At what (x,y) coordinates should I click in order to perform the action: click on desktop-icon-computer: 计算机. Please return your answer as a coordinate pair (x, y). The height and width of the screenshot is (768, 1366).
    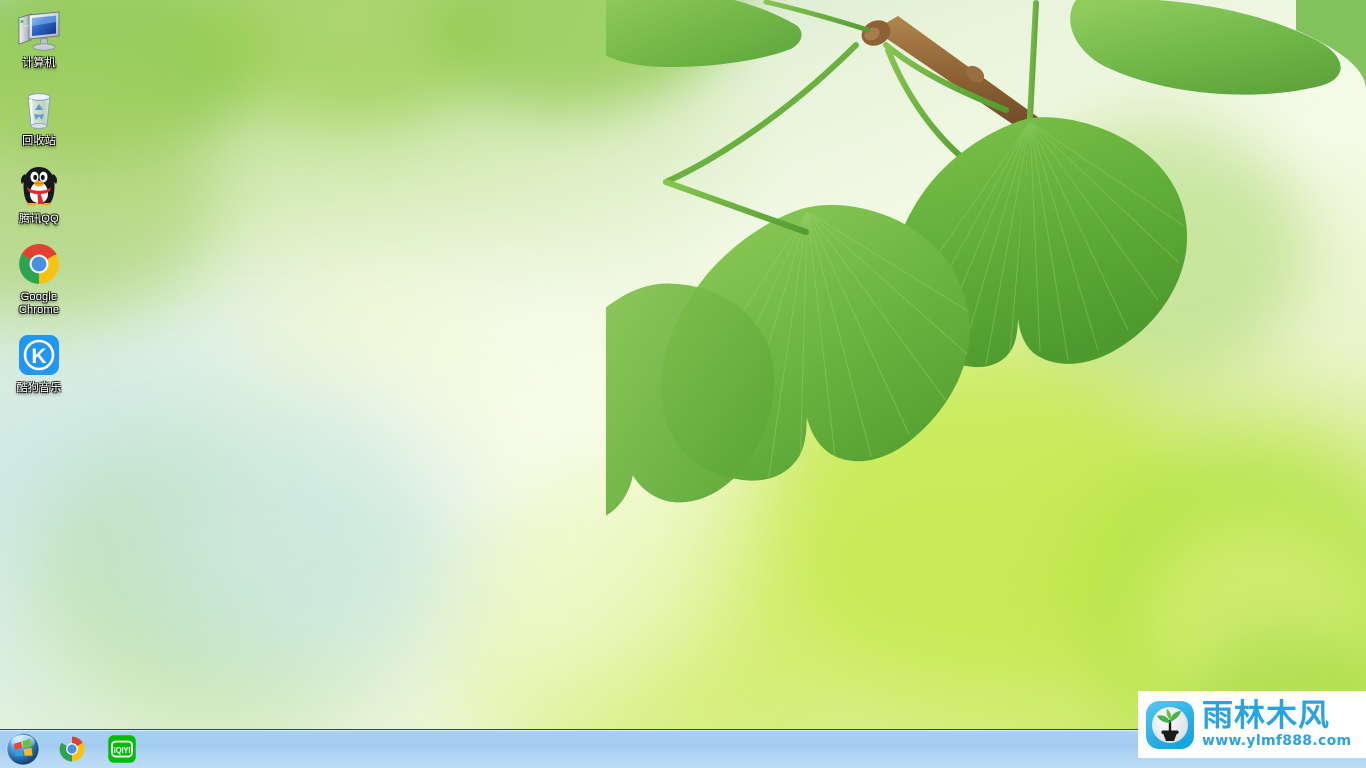
    Looking at the image, I should click on (39, 38).